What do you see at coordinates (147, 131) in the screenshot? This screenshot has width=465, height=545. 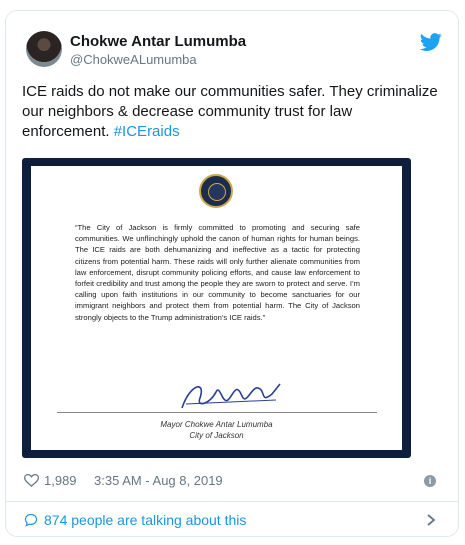 I see `hashtag-link: #ICEraids` at bounding box center [147, 131].